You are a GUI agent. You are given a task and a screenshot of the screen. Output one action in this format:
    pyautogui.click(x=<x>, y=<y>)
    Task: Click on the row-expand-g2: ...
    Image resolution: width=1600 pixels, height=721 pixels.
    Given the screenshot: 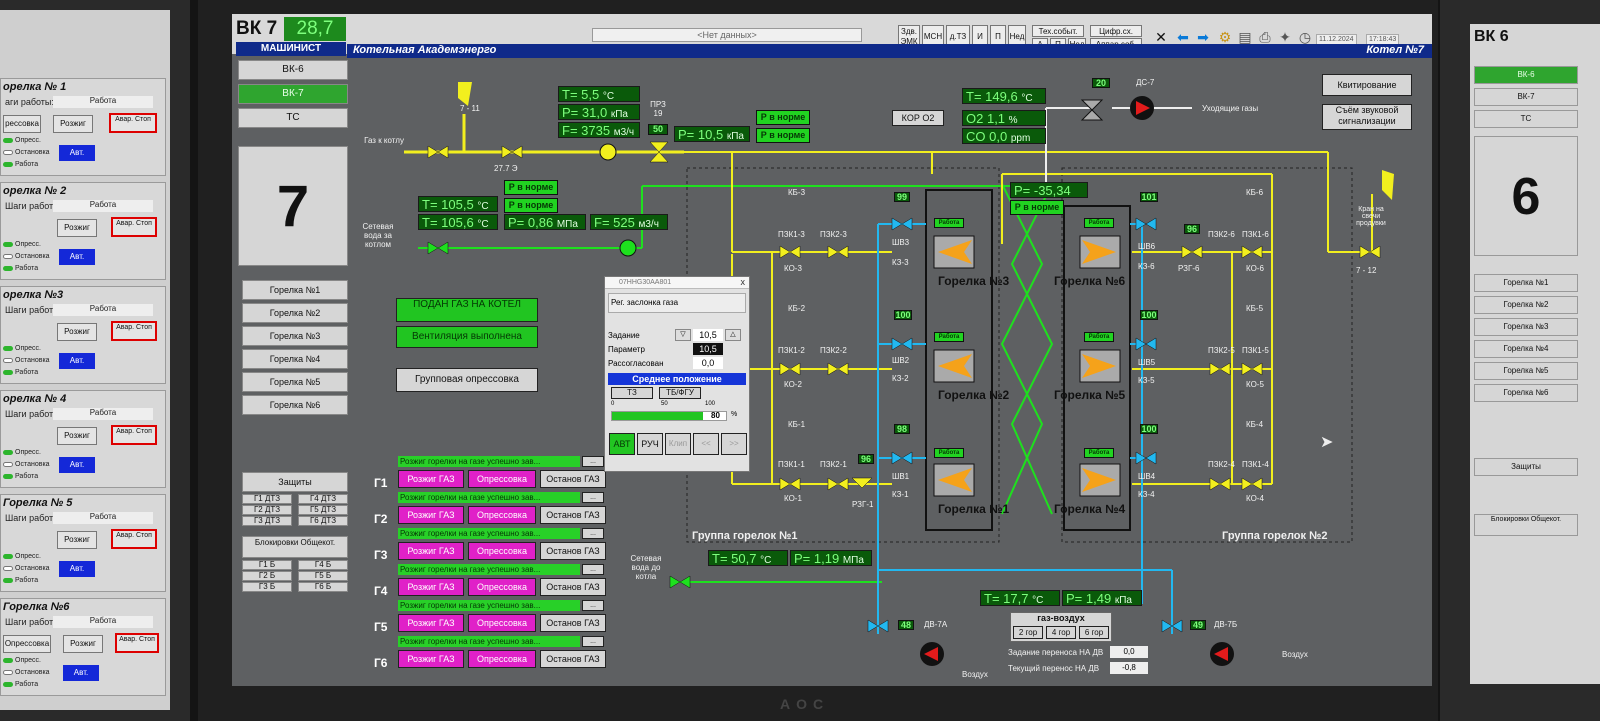 What is the action you would take?
    pyautogui.click(x=593, y=497)
    